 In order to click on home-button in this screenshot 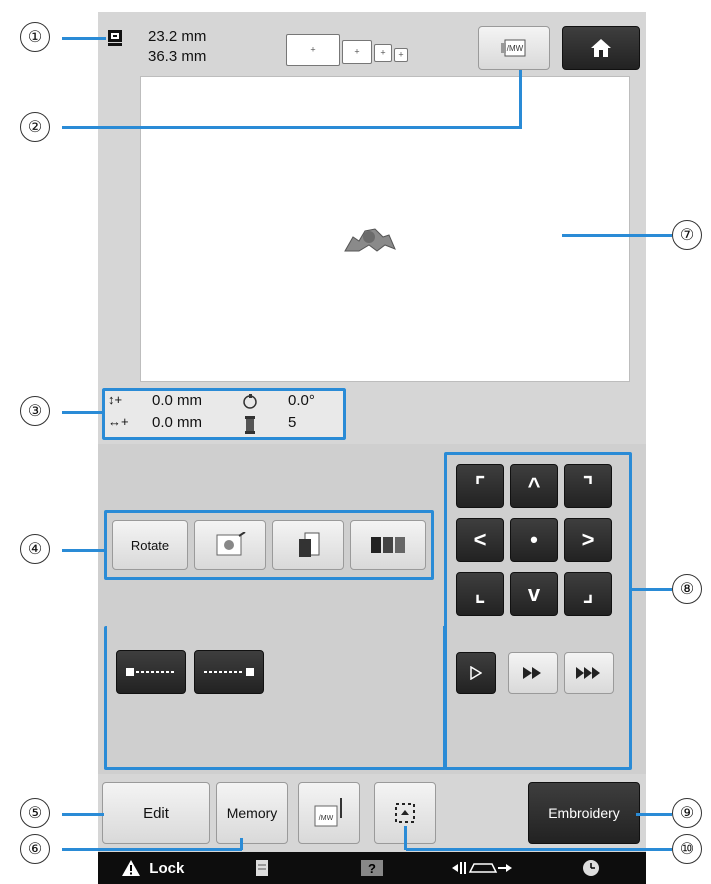, I will do `click(601, 48)`.